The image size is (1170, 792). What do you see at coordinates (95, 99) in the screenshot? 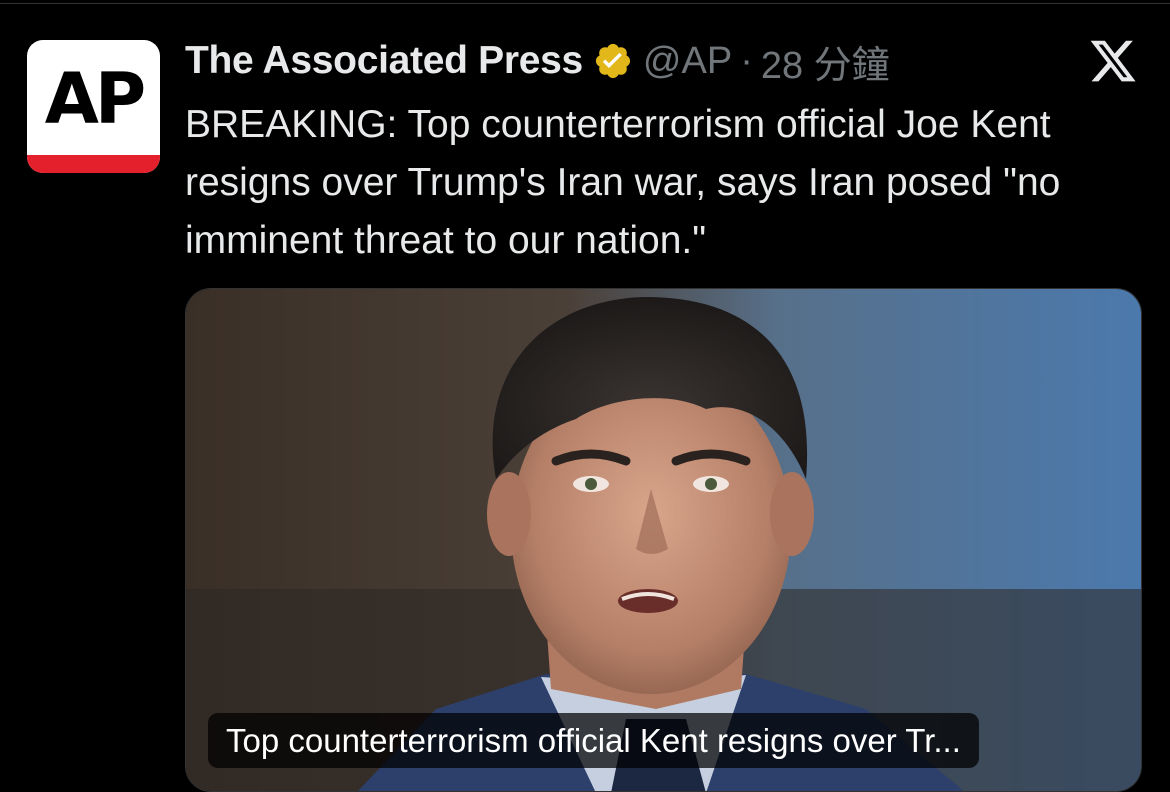
I see `avatar-logo-text: AP` at bounding box center [95, 99].